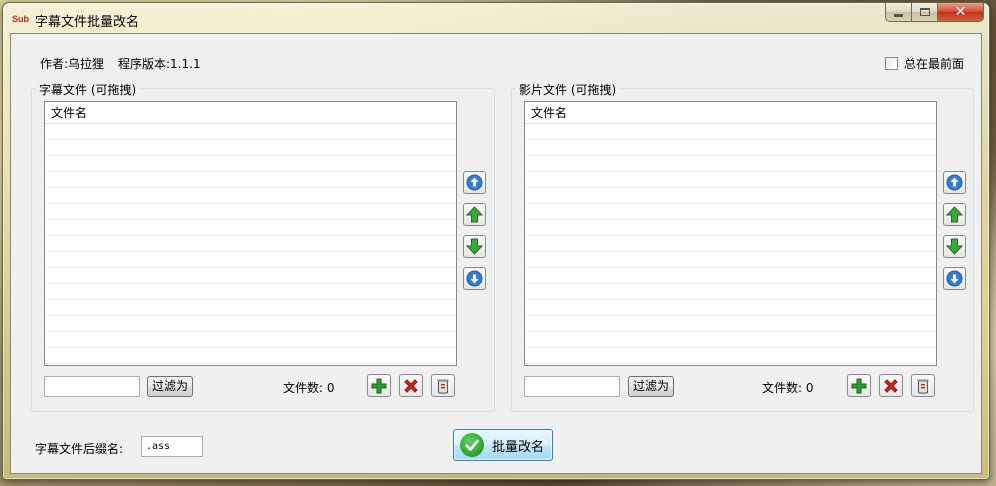 This screenshot has width=996, height=486. I want to click on subtitle-filter-input, so click(92, 386).